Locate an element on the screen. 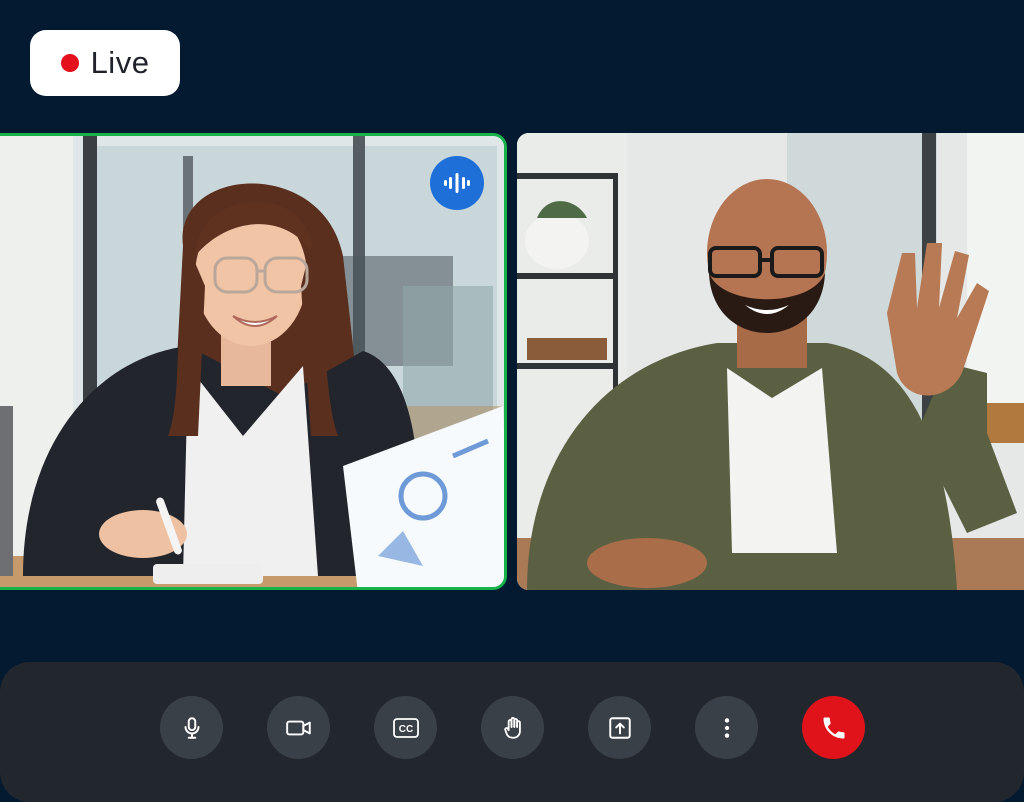  phone-hangup-icon is located at coordinates (834, 728).